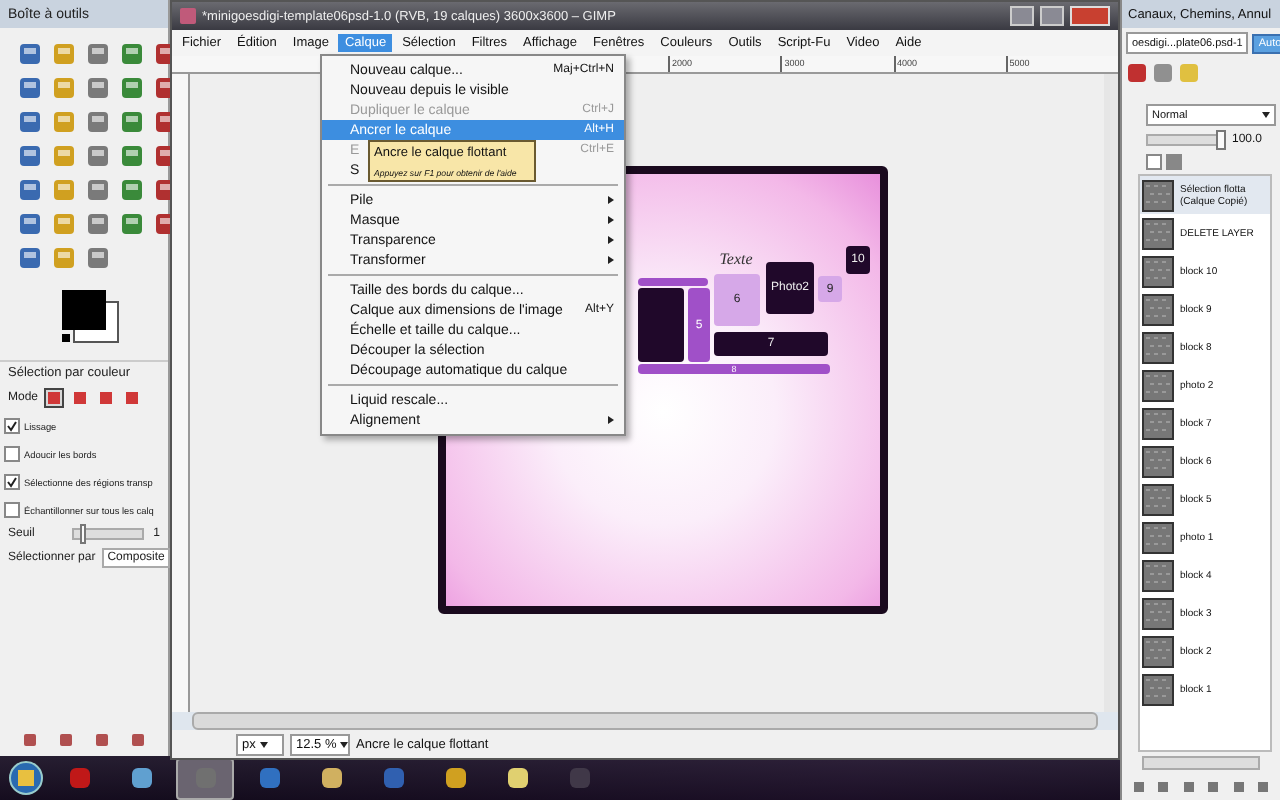 This screenshot has width=1280, height=800. I want to click on canvas-text: Texte, so click(736, 258).